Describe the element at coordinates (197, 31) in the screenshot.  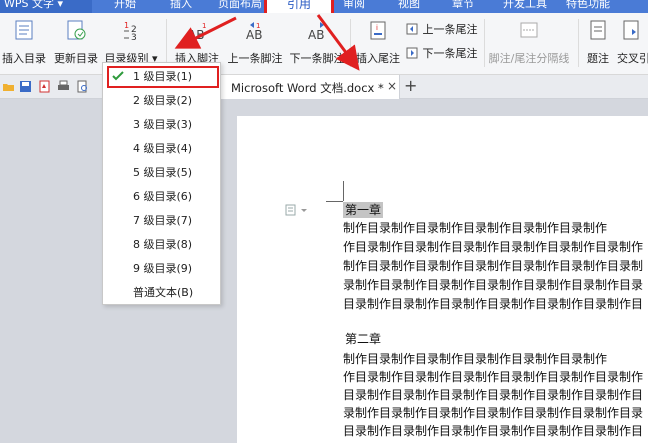
I see `insert-footnote-icon: AB1` at that location.